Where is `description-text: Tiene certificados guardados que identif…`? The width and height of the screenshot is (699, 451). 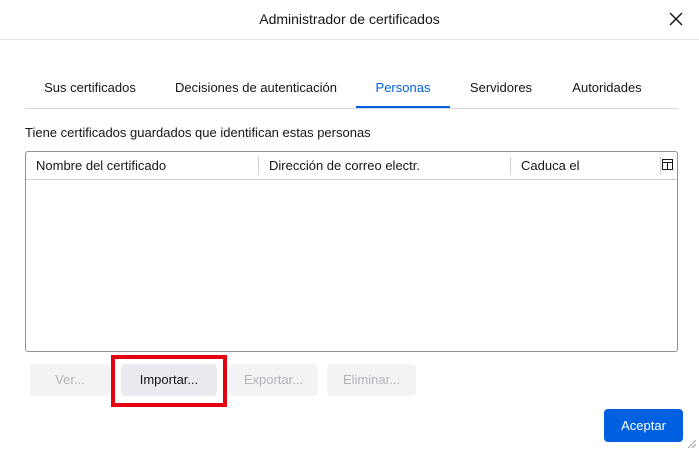 description-text: Tiene certificados guardados que identif… is located at coordinates (198, 132).